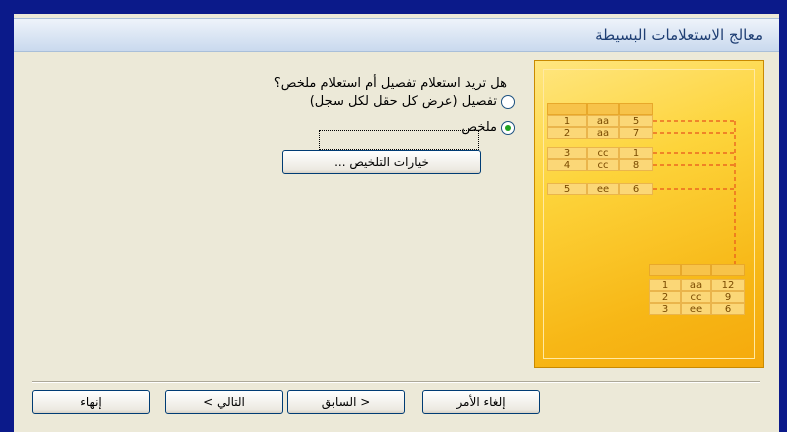  Describe the element at coordinates (728, 297) in the screenshot. I see `summary-cell: 9` at that location.